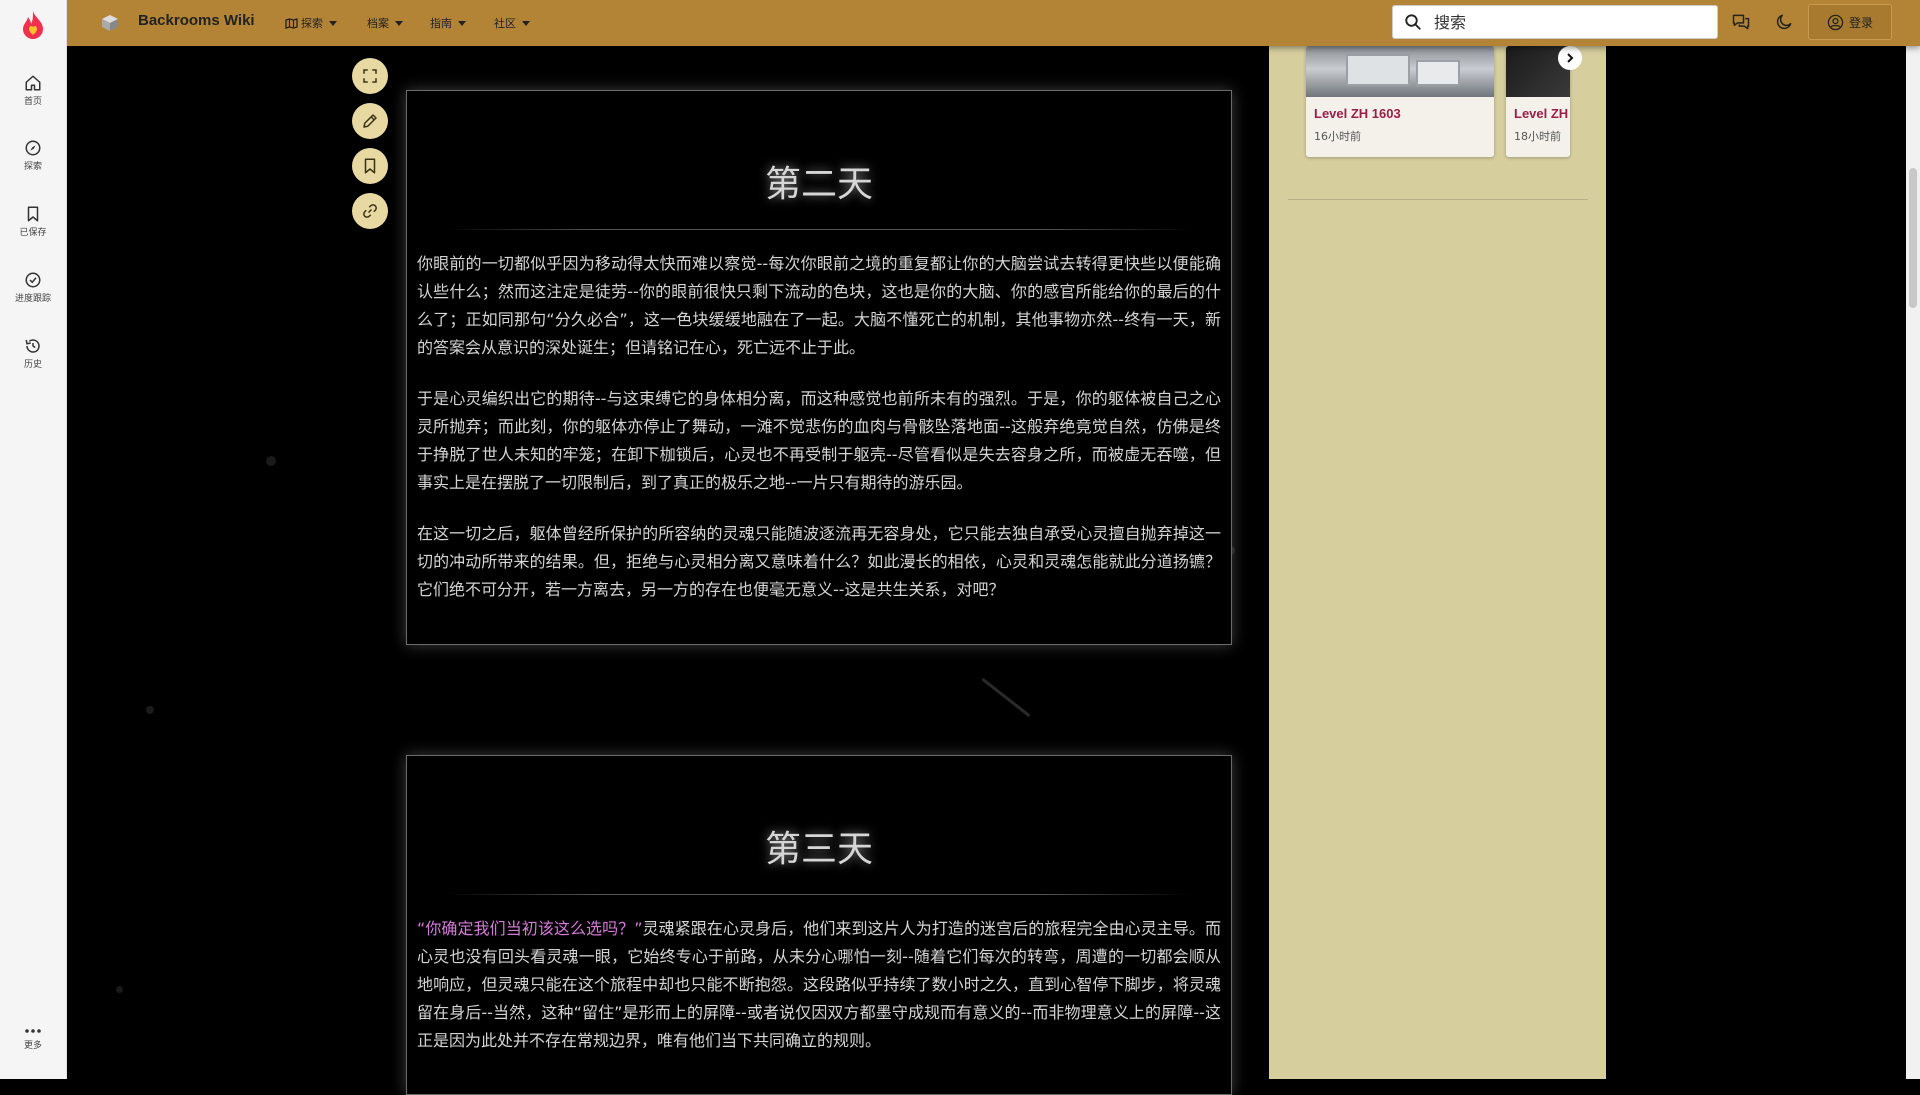 The height and width of the screenshot is (1095, 1920). Describe the element at coordinates (32, 1046) in the screenshot. I see `rail-label: 更多` at that location.